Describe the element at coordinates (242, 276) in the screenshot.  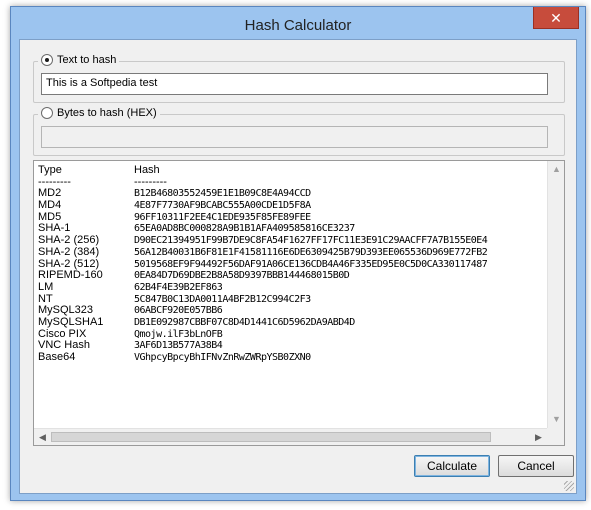
I see `hash-value-cell: 0EA84D7D69DBE2B8A58D9397BBB144468015B0D` at that location.